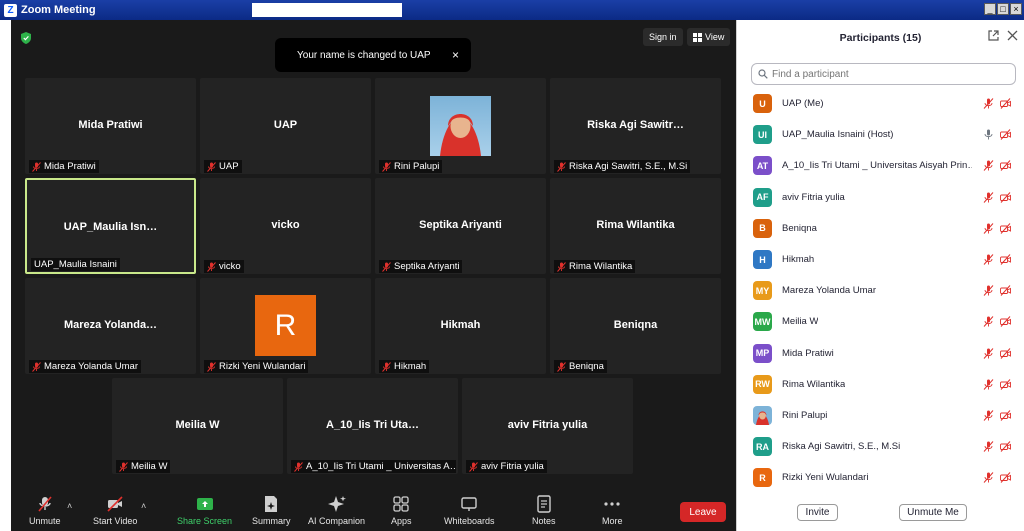  Describe the element at coordinates (880, 415) in the screenshot. I see `participant-row: Rini Palupi` at that location.